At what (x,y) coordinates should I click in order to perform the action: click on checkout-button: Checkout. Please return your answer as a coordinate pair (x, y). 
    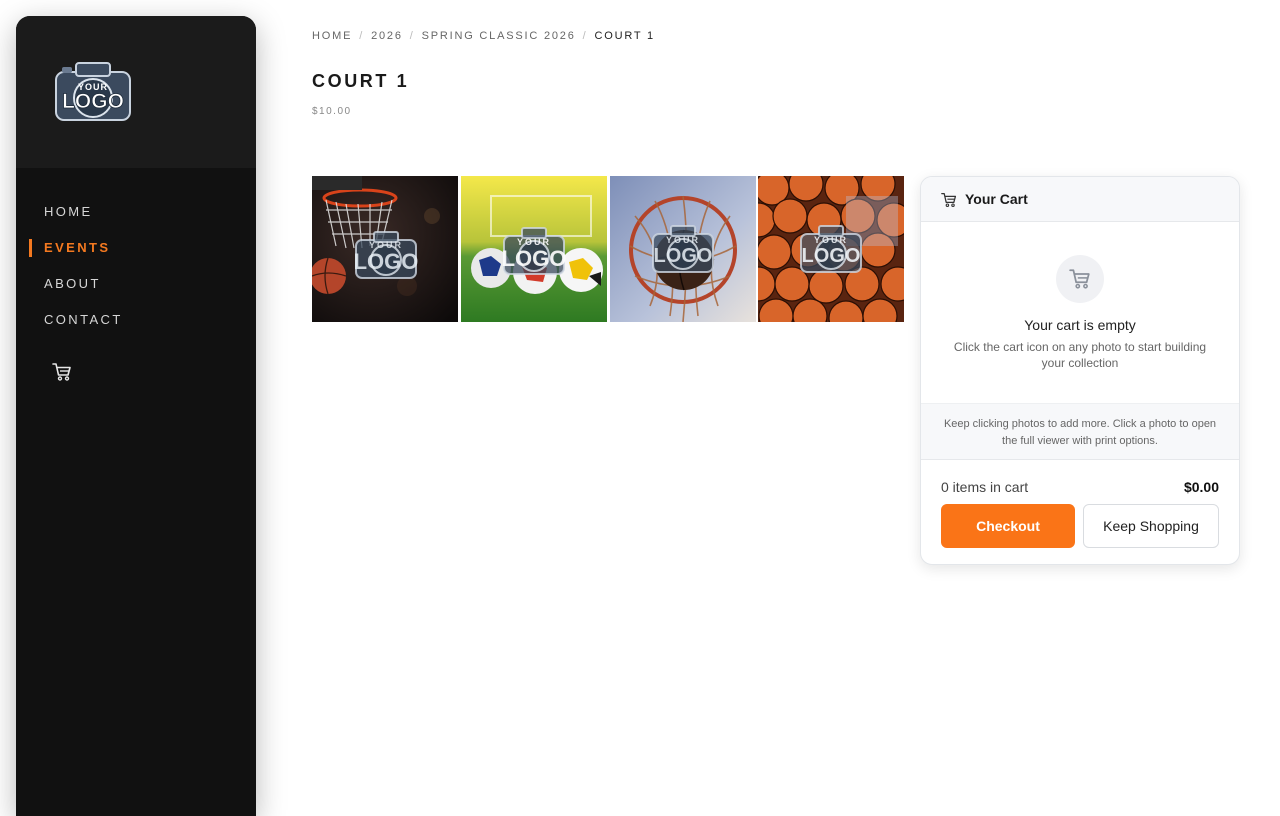
    Looking at the image, I should click on (1008, 526).